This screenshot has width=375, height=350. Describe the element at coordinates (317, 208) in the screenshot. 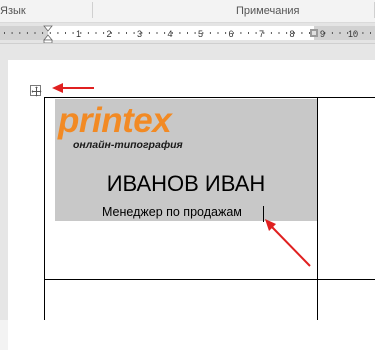

I see `table-column-divider` at that location.